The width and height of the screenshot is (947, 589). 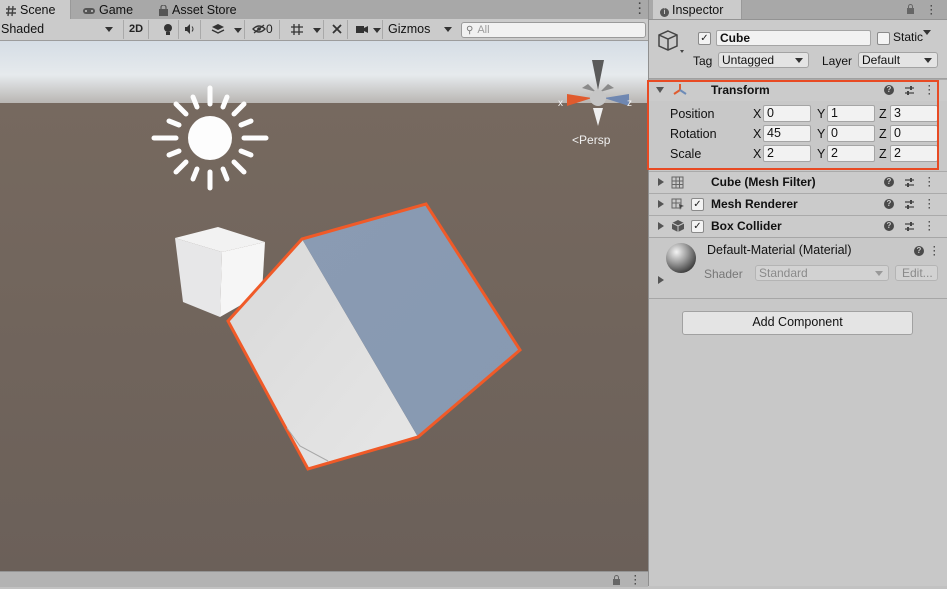 I want to click on draw-mode-dropdown: Shaded, so click(x=58, y=29).